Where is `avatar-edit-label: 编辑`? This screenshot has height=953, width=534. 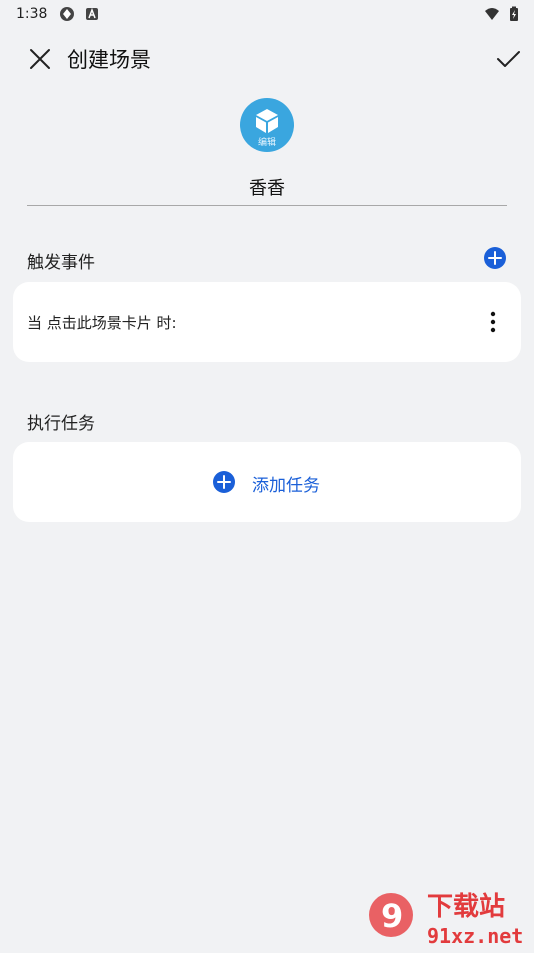 avatar-edit-label: 编辑 is located at coordinates (266, 143).